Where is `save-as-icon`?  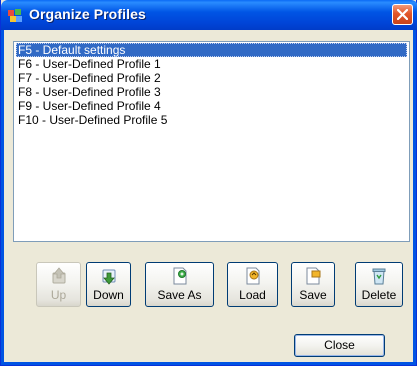 save-as-icon is located at coordinates (179, 276).